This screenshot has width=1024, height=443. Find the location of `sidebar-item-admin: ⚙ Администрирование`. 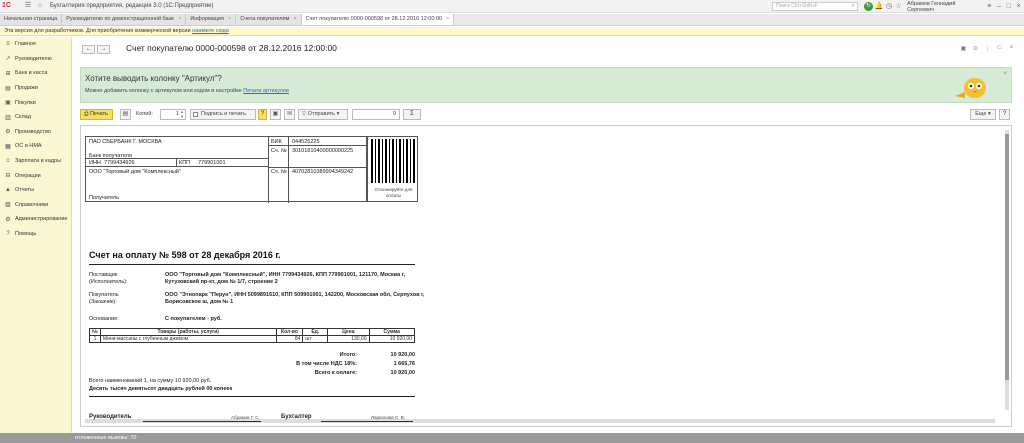

sidebar-item-admin: ⚙ Администрирование is located at coordinates (35, 219).